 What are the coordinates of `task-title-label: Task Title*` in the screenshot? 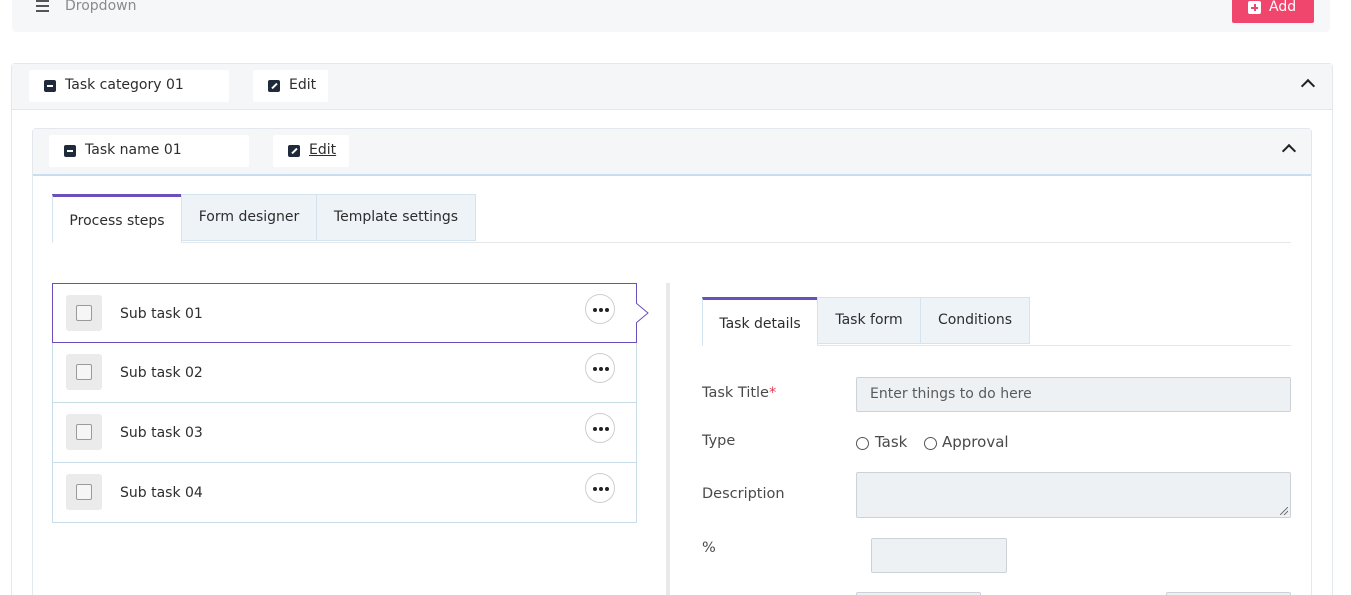 It's located at (739, 393).